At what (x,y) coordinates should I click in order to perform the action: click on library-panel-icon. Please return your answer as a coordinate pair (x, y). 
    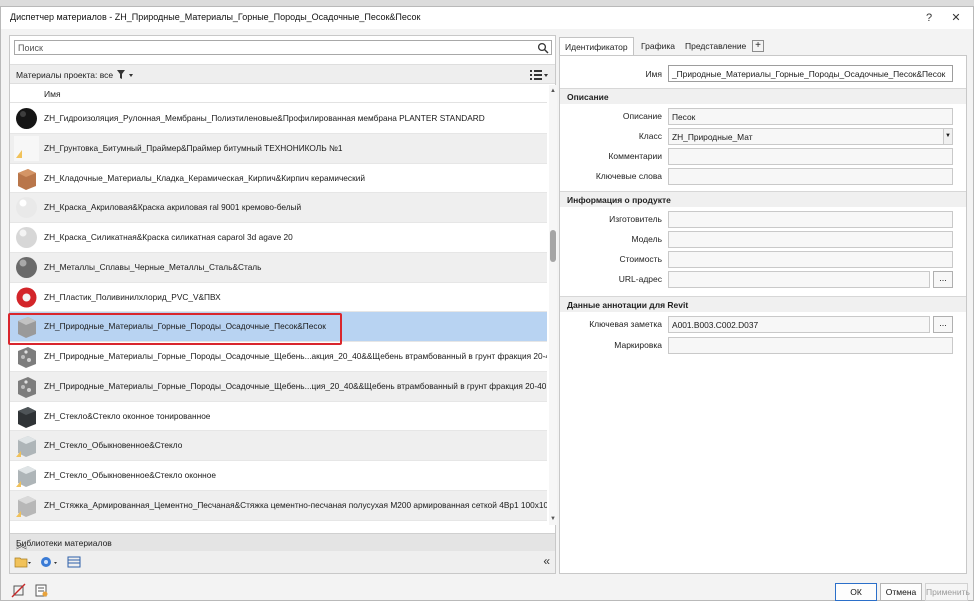
    Looking at the image, I should click on (75, 562).